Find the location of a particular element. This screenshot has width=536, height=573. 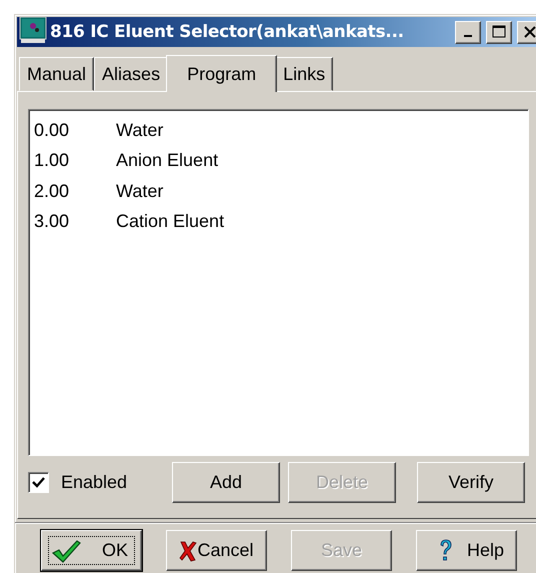

minimize-button is located at coordinates (468, 32).